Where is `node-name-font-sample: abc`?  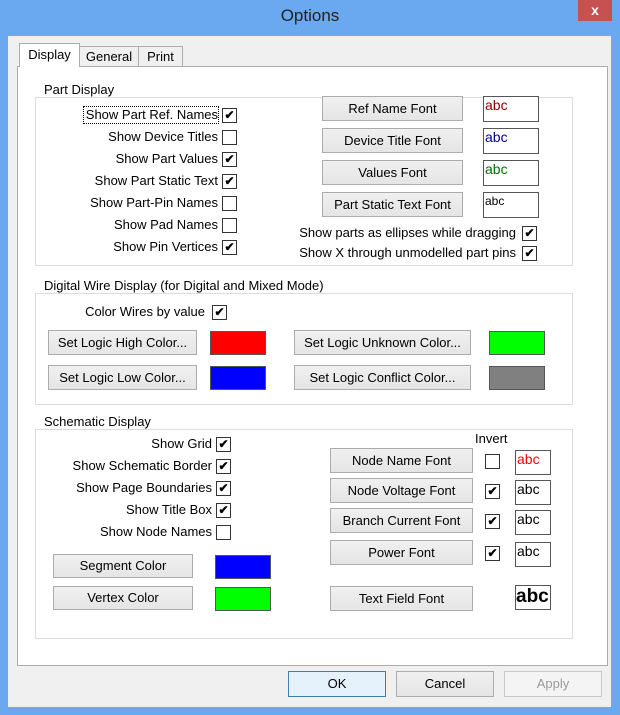 node-name-font-sample: abc is located at coordinates (533, 462).